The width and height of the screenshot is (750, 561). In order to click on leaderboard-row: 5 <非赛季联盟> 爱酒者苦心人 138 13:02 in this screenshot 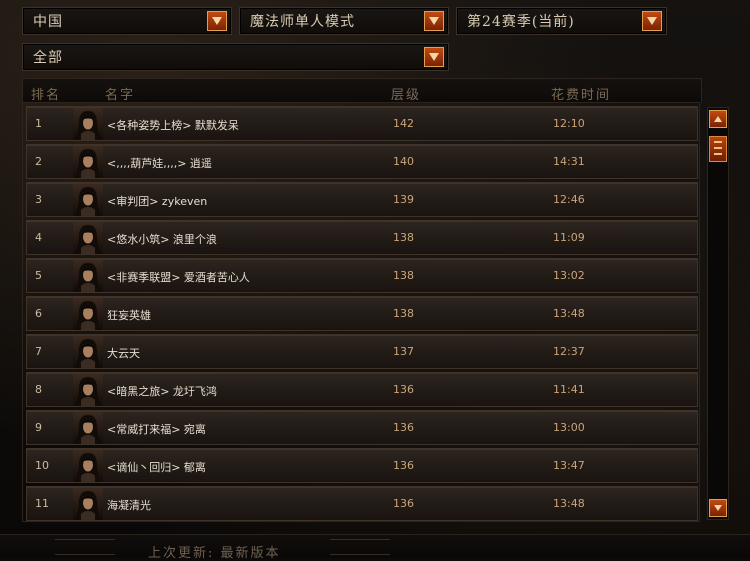, I will do `click(362, 275)`.